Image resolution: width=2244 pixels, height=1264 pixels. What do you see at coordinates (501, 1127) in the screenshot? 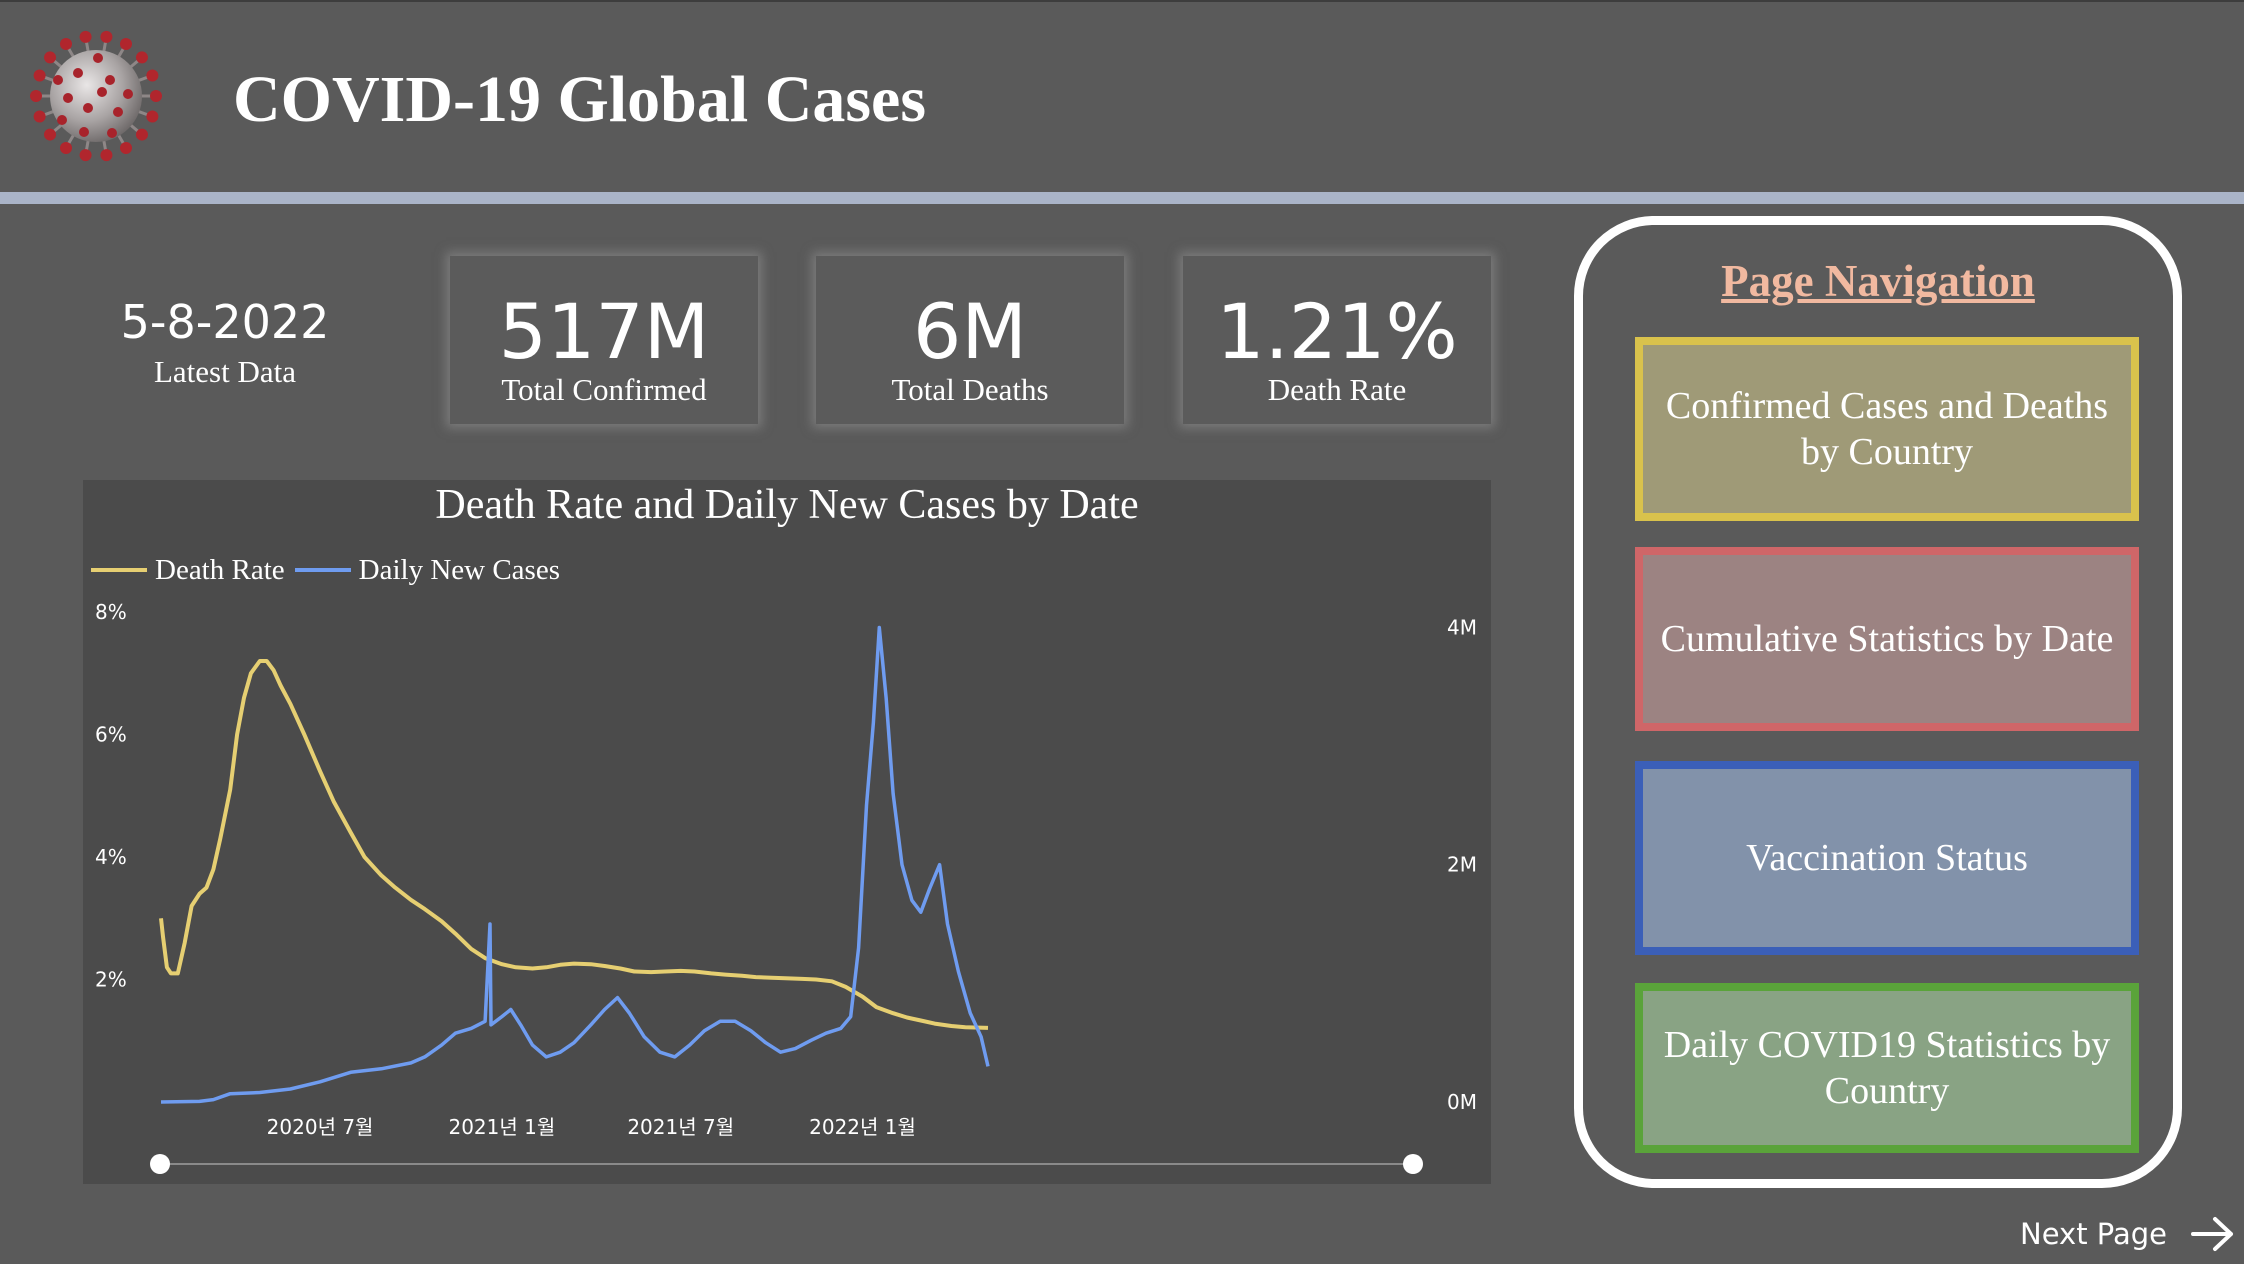
I see `x-tick-label: 2021년 1월` at bounding box center [501, 1127].